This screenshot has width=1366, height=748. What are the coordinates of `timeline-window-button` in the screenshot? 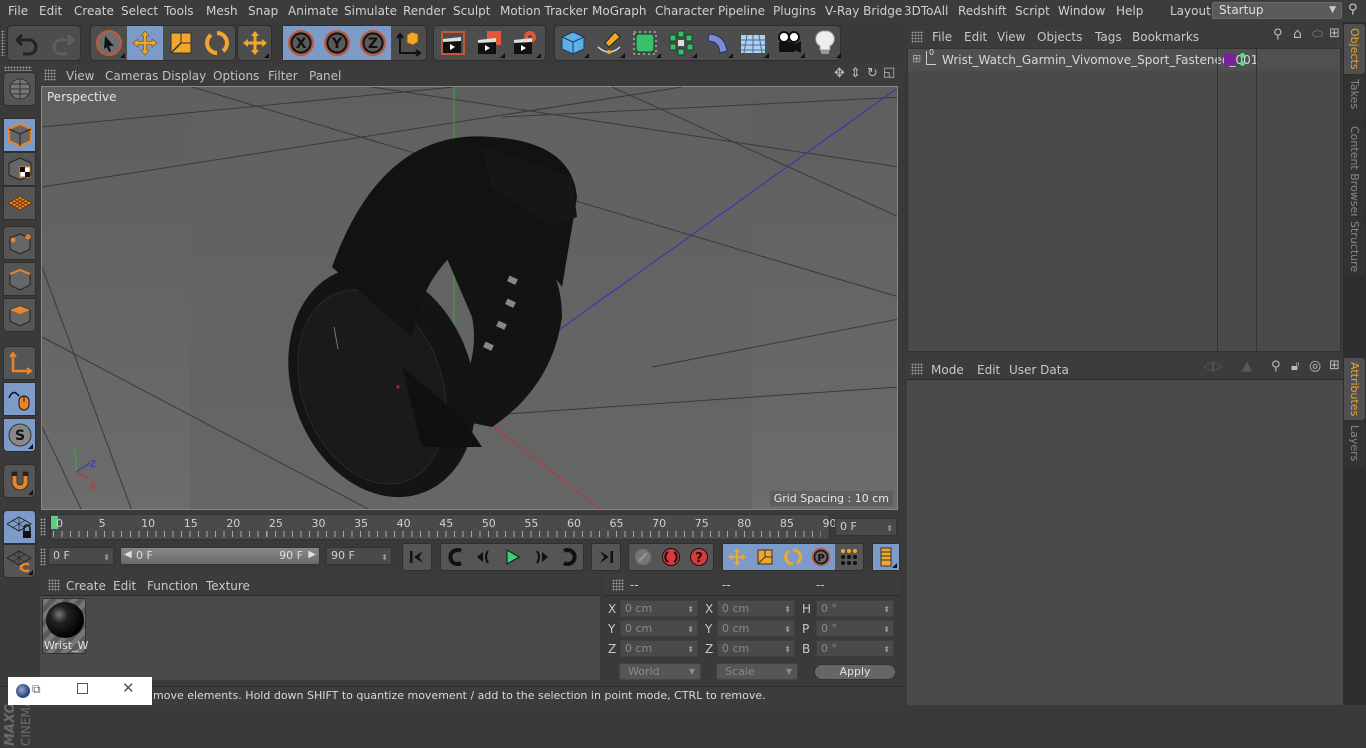 It's located at (886, 557).